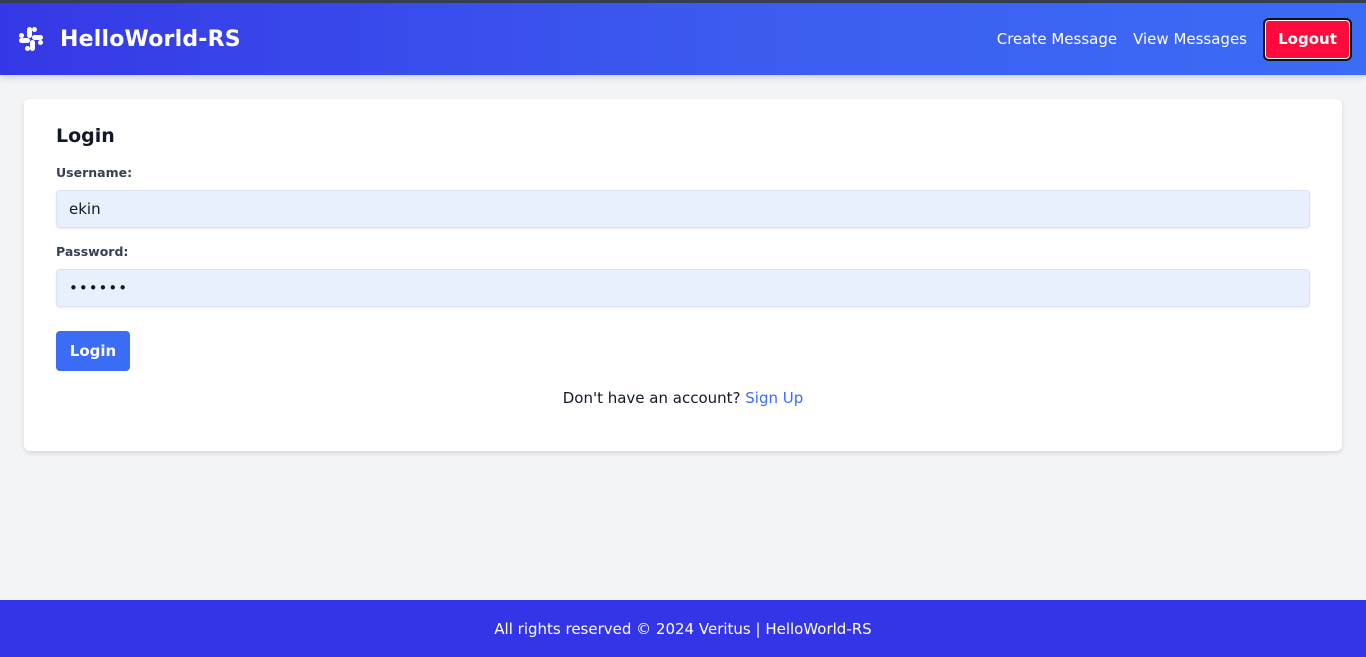 The height and width of the screenshot is (657, 1366). Describe the element at coordinates (94, 172) in the screenshot. I see `username-label: Username:` at that location.